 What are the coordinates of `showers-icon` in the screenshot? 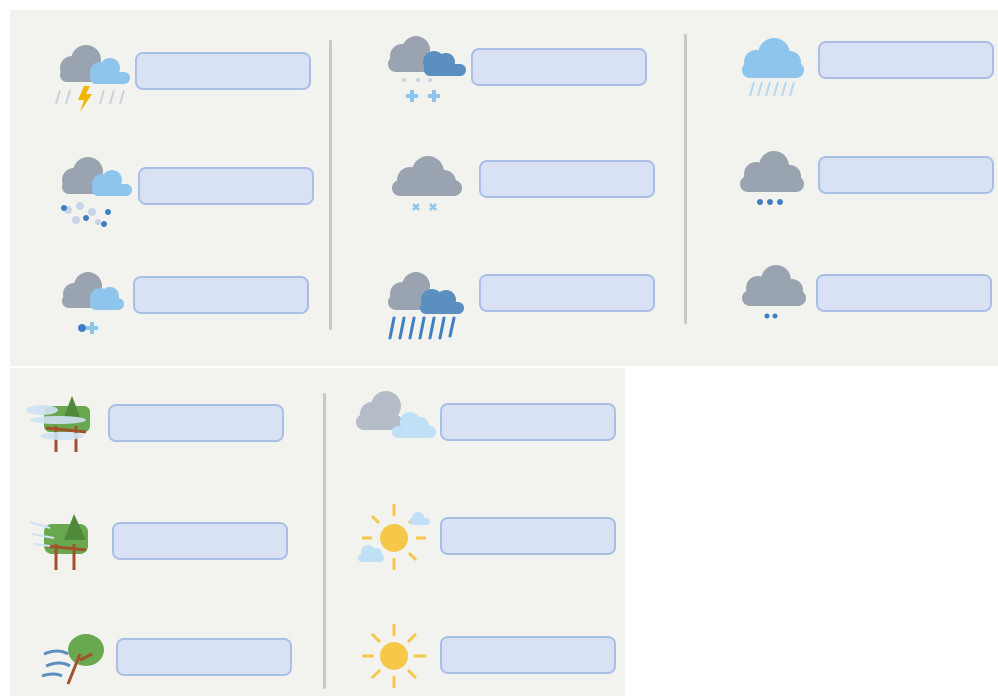 It's located at (424, 308).